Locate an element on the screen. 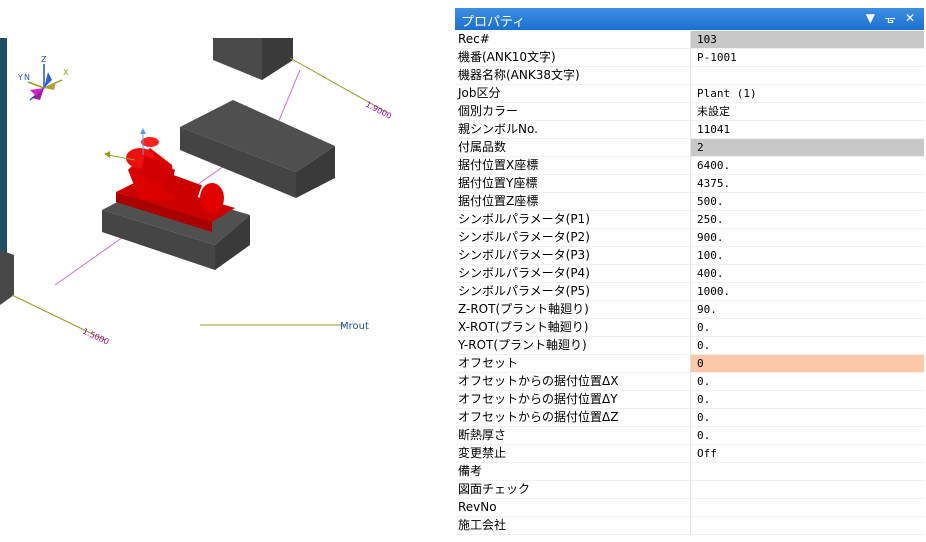 This screenshot has width=926, height=542. property-row: オフセットからの据付位置ΔY 0. is located at coordinates (689, 399).